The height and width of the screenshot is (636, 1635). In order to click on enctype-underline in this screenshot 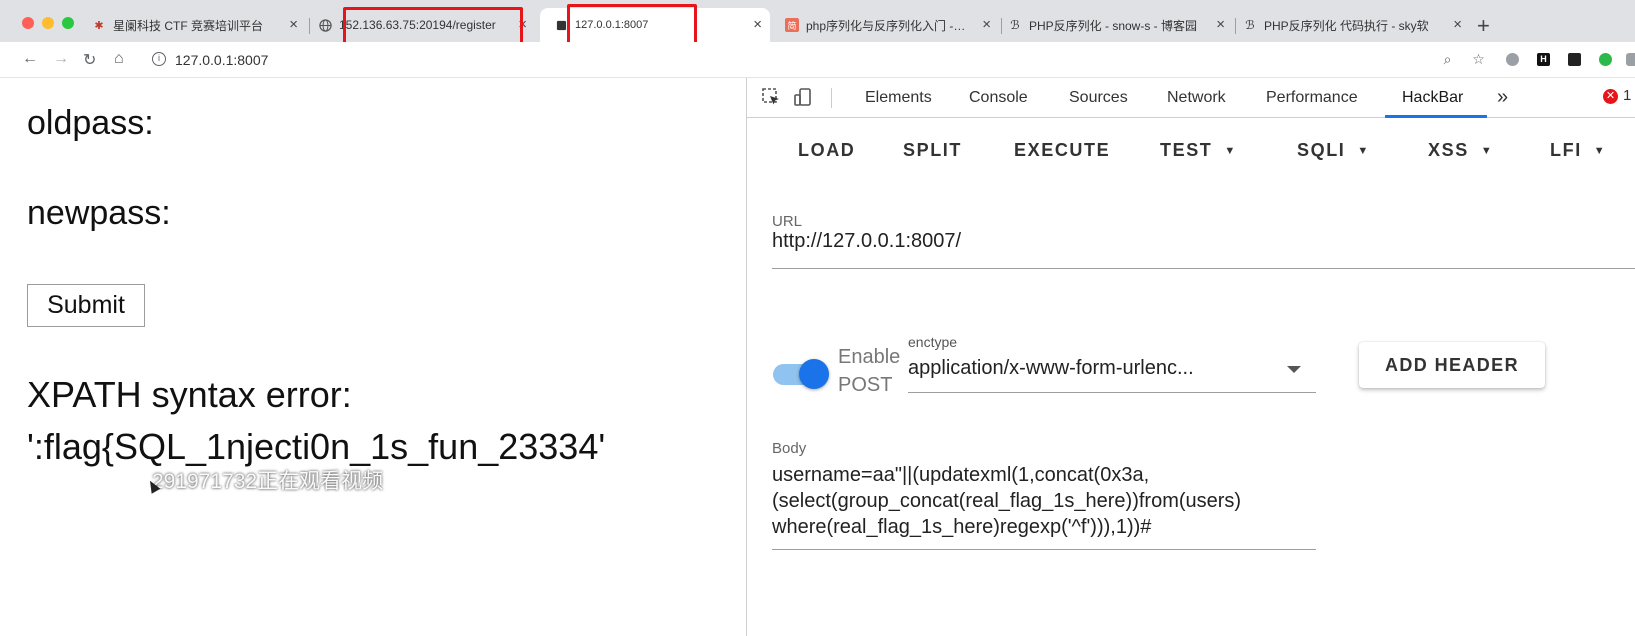, I will do `click(1112, 392)`.